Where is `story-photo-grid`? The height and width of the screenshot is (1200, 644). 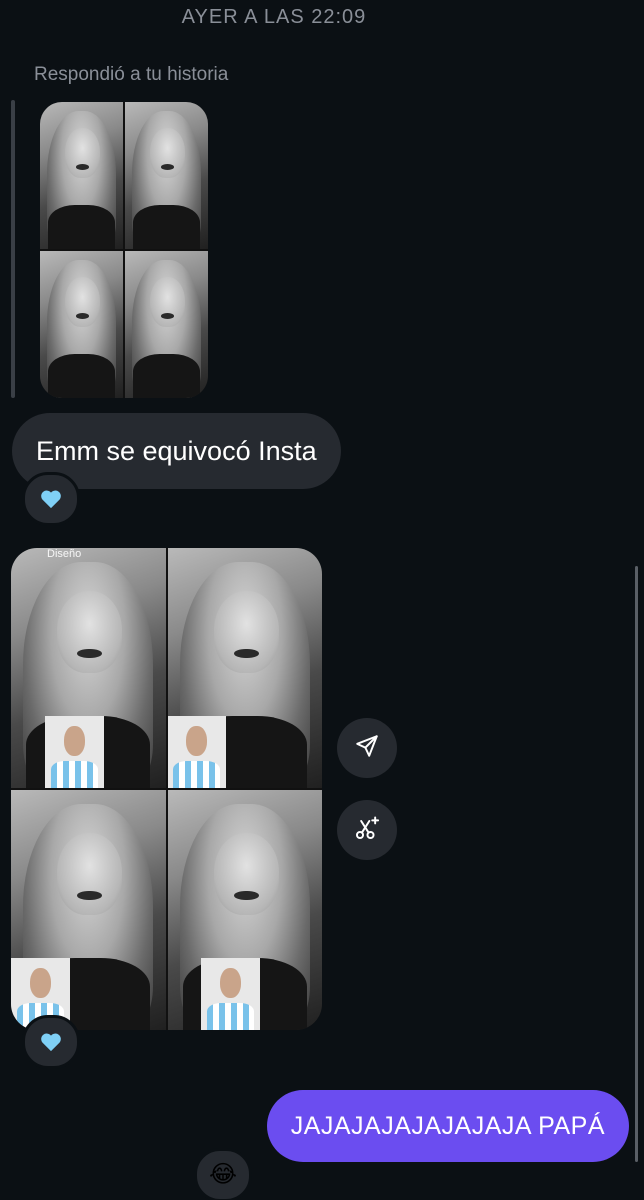 story-photo-grid is located at coordinates (124, 250).